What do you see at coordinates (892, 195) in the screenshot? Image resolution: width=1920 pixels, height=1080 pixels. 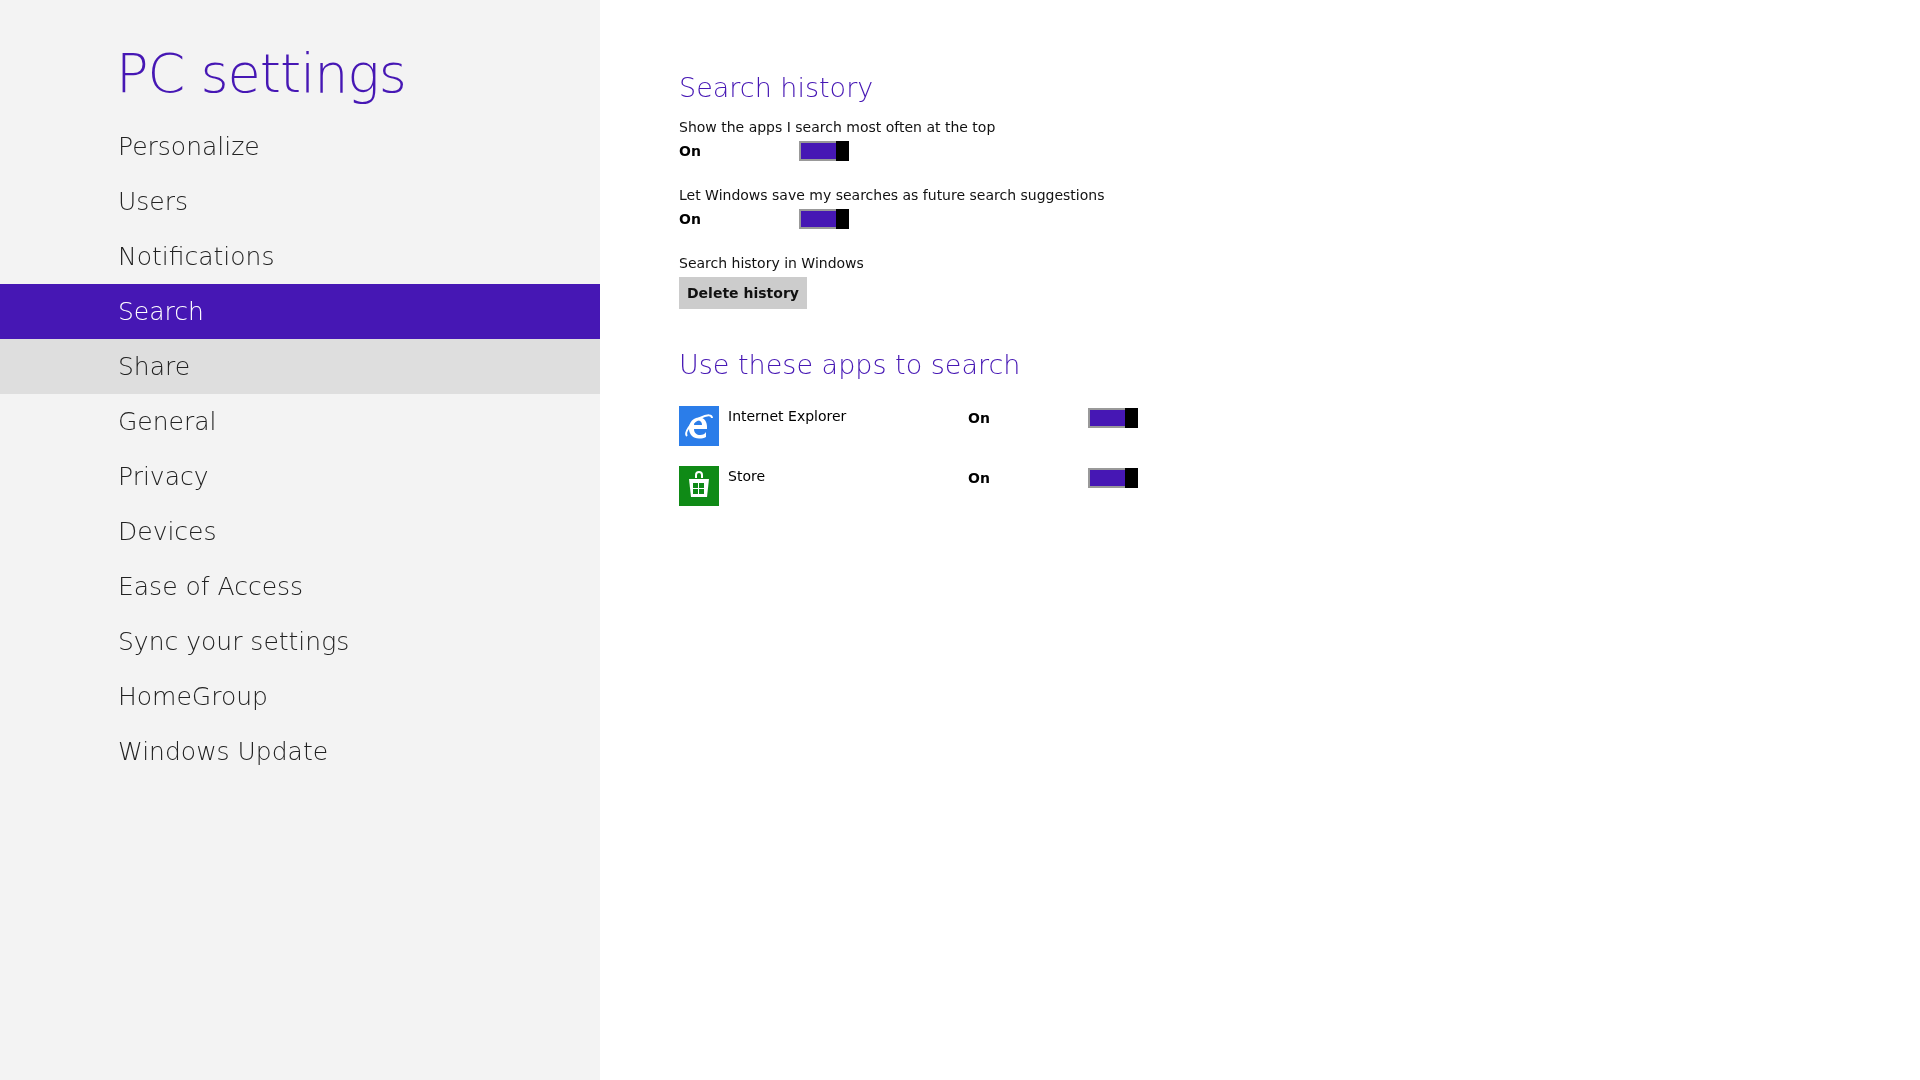 I see `setting-label: Let Windows save my searches as future search suggestions` at bounding box center [892, 195].